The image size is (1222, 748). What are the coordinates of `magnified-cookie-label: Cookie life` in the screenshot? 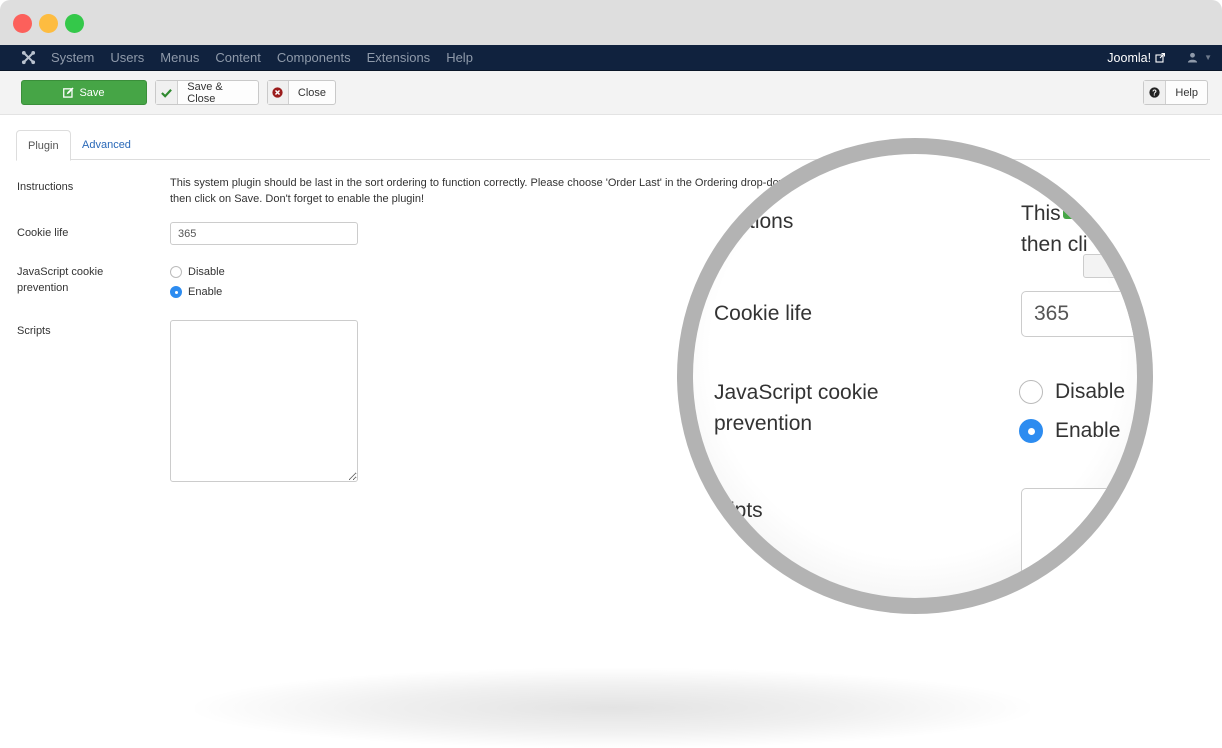 It's located at (763, 313).